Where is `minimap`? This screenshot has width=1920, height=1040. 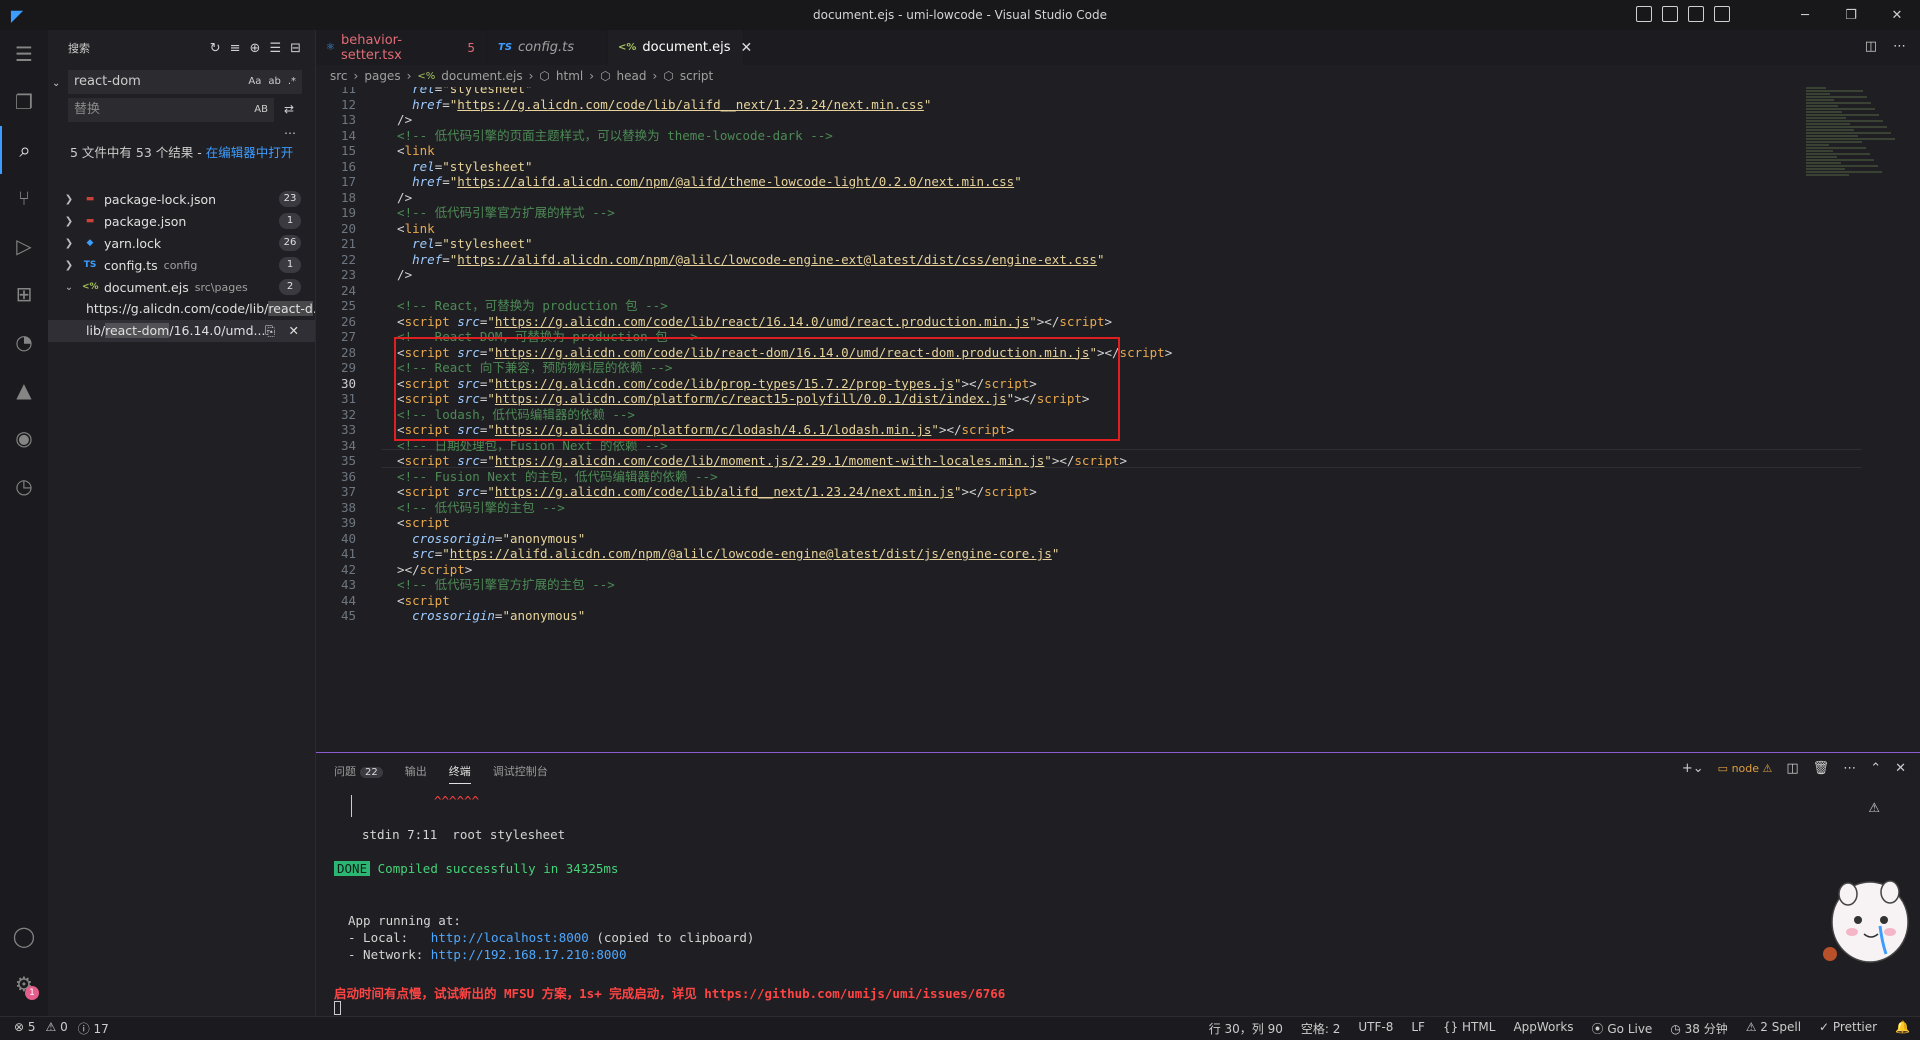 minimap is located at coordinates (1856, 147).